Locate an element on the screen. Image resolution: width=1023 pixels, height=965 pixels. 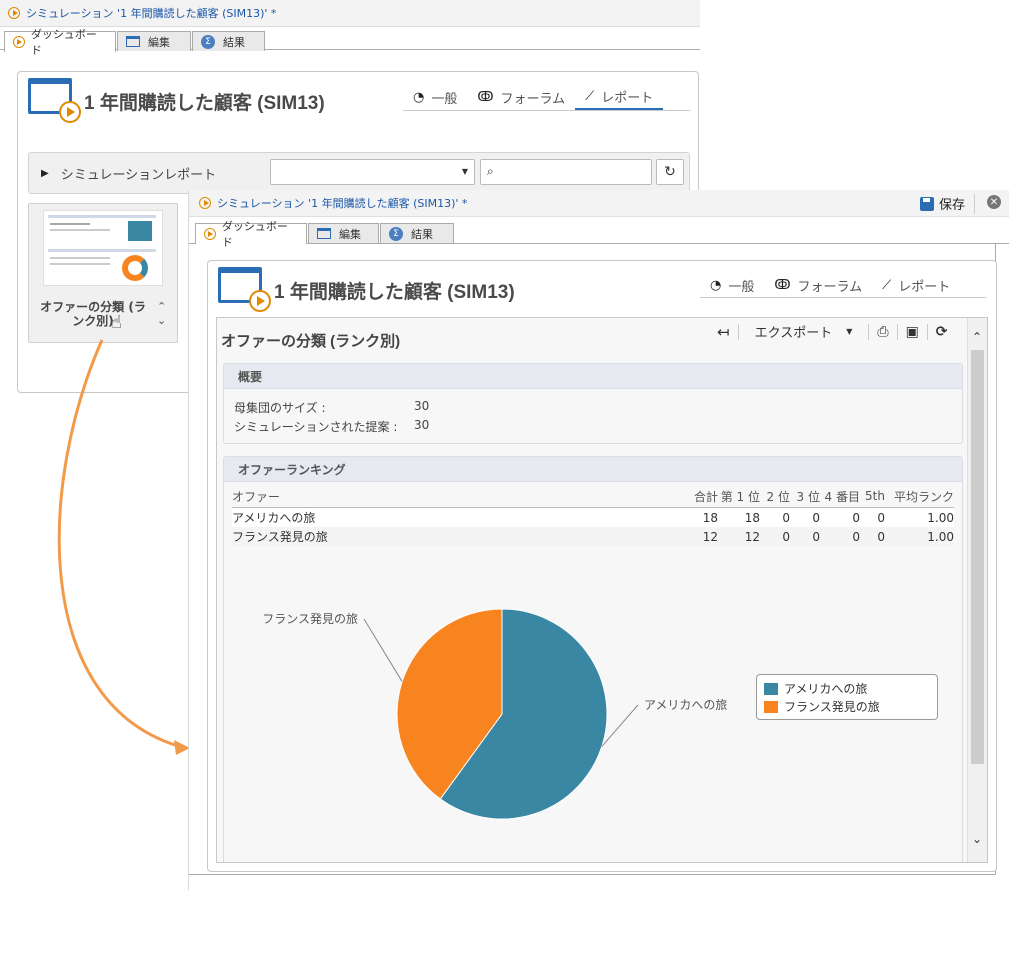
report-title: オファーの分類 (ランク別) is located at coordinates (311, 341).